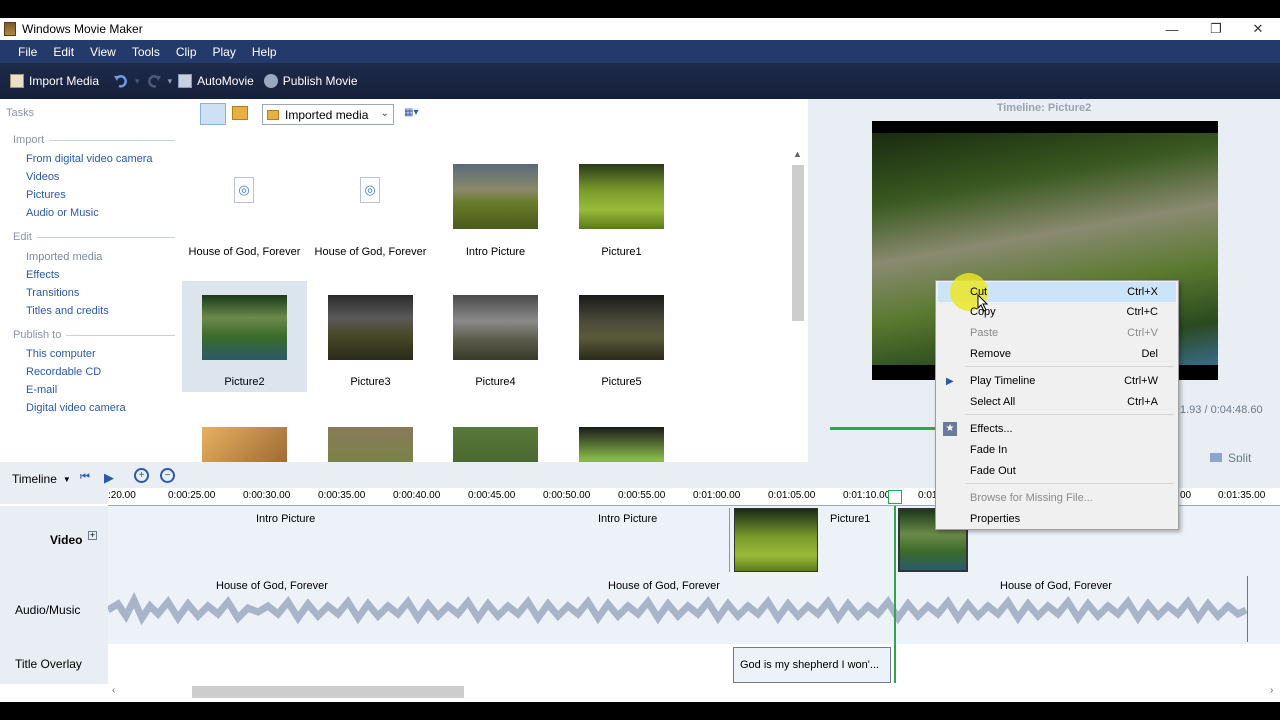 Image resolution: width=1280 pixels, height=720 pixels. Describe the element at coordinates (67, 311) in the screenshot. I see `task-titles-credits: Titles and credits` at that location.